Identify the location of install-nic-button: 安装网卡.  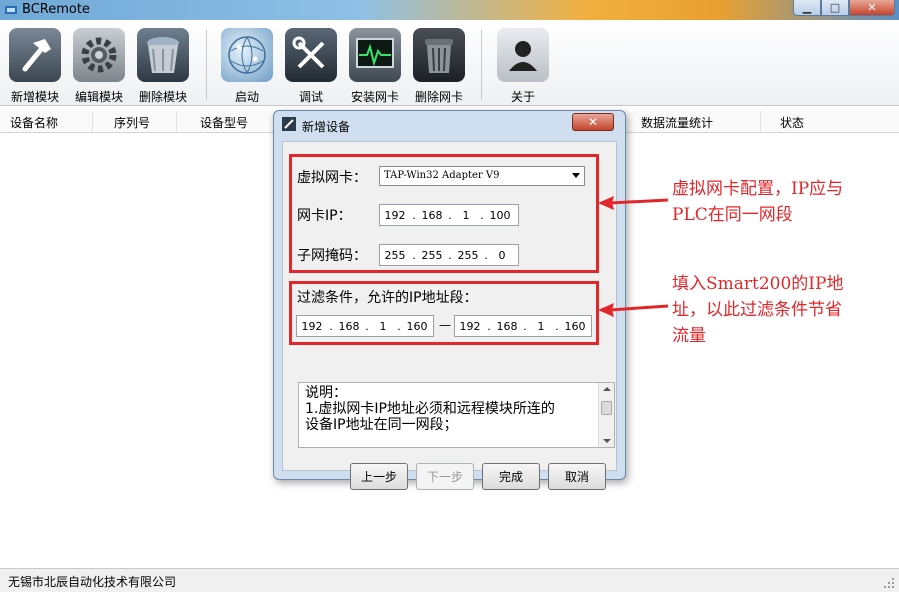
(375, 66).